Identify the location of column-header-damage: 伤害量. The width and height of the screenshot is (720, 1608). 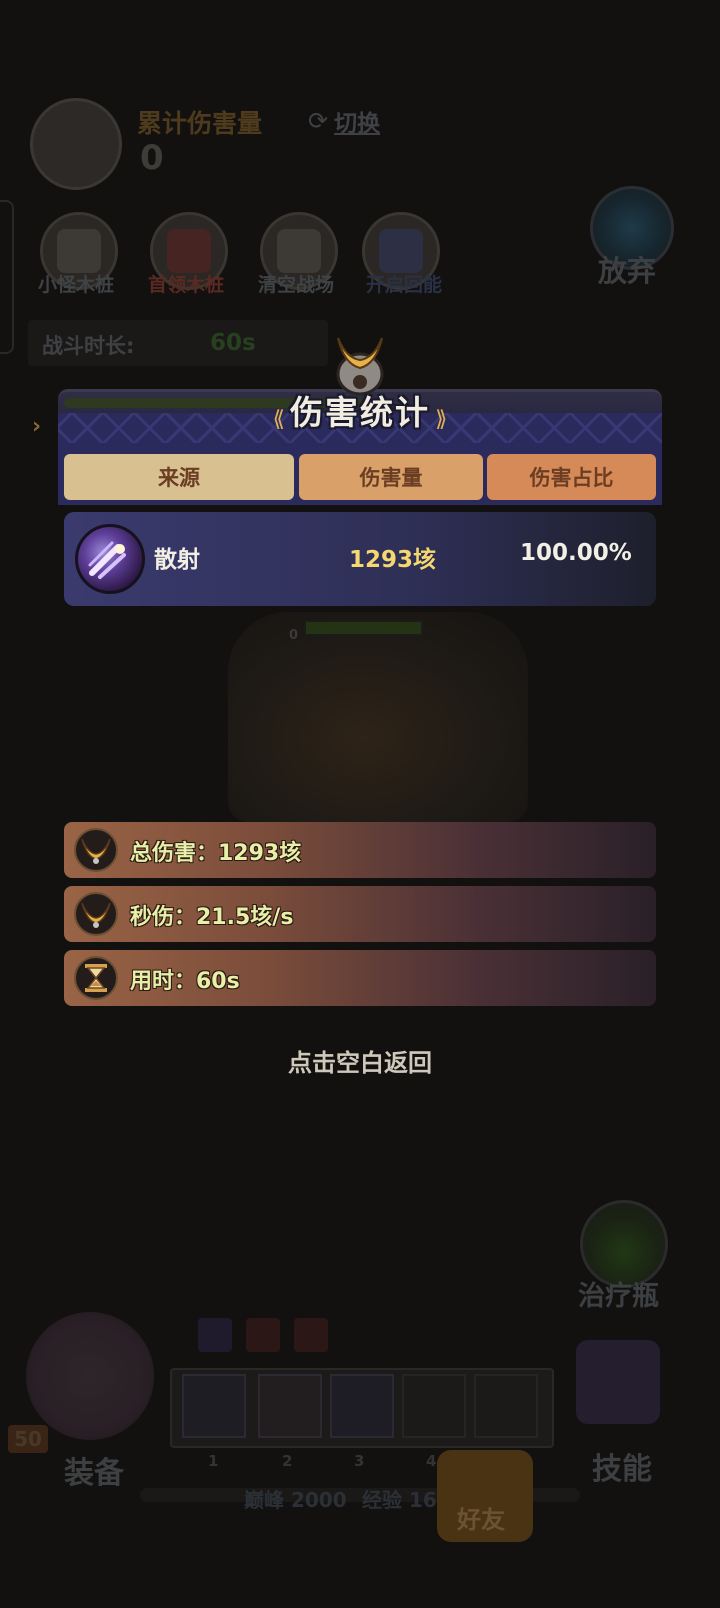
(391, 477).